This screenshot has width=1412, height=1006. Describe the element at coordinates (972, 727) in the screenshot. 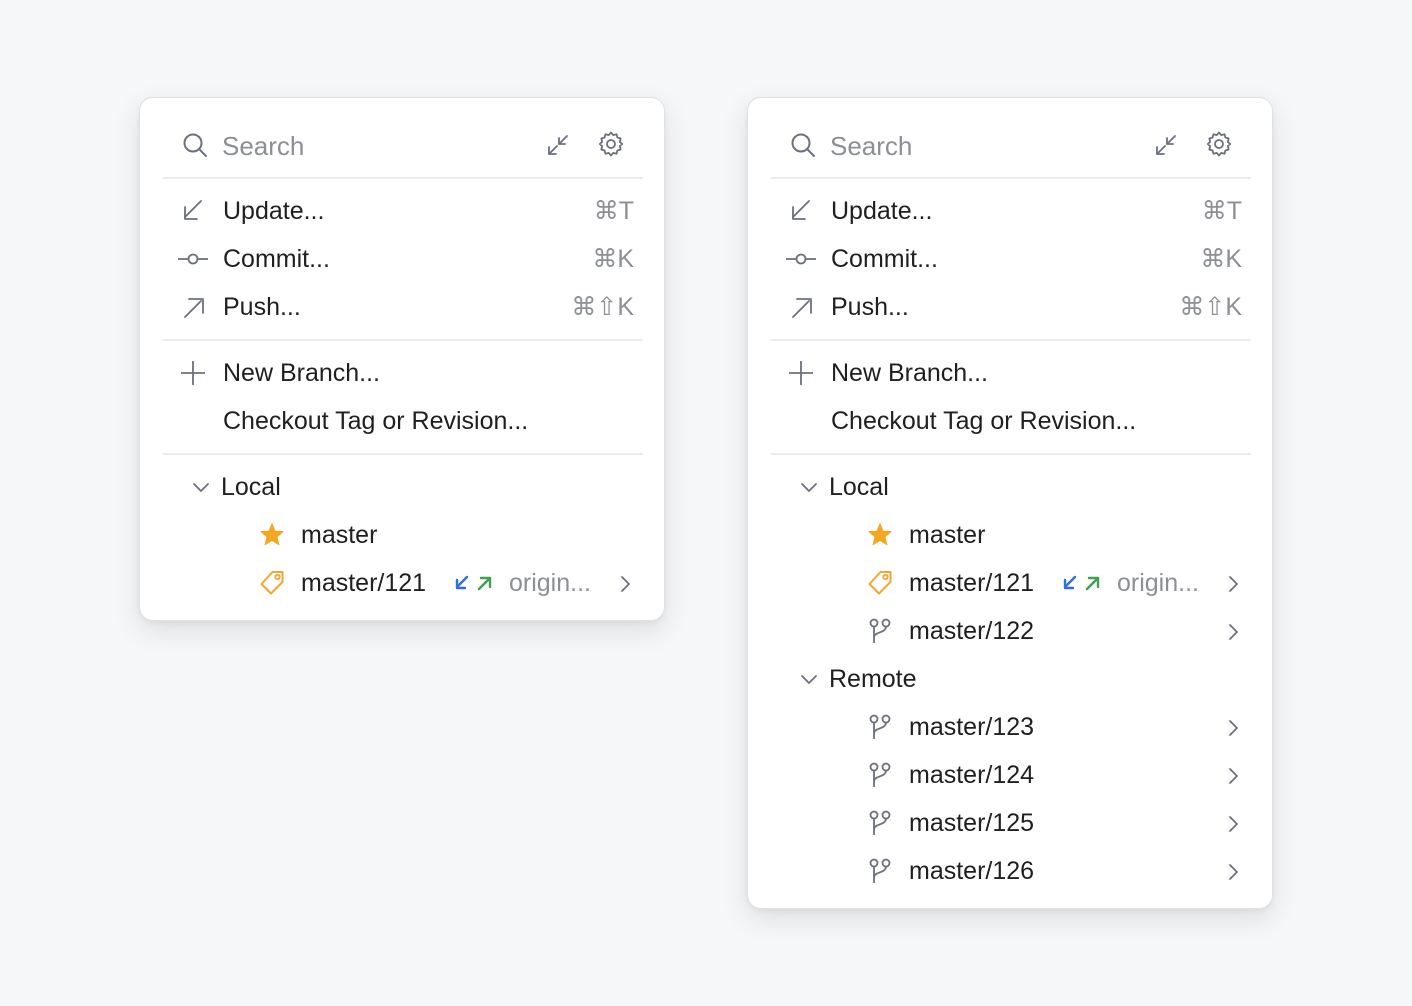

I see `branch-name: master/123` at that location.